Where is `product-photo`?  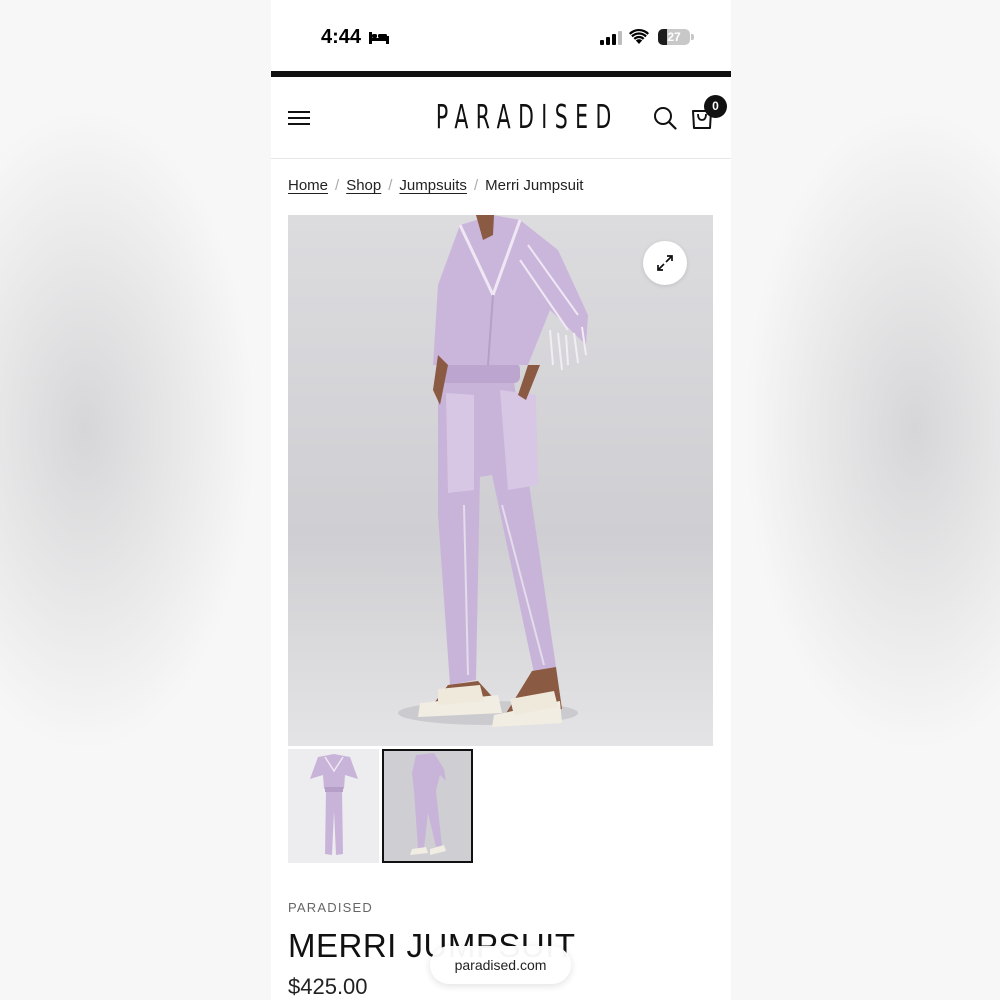 product-photo is located at coordinates (493, 471).